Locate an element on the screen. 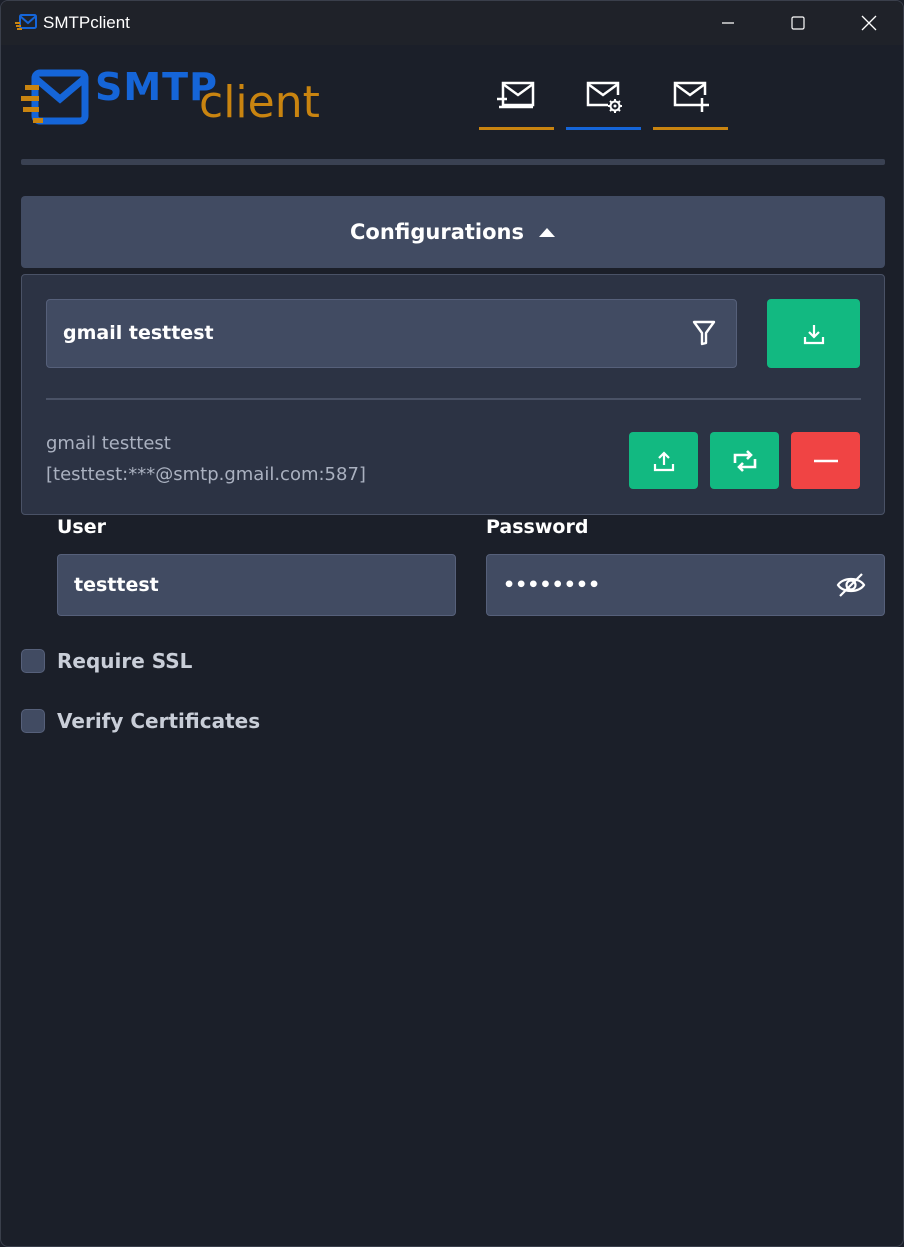 This screenshot has width=904, height=1247. require-ssl-checkbox is located at coordinates (33, 661).